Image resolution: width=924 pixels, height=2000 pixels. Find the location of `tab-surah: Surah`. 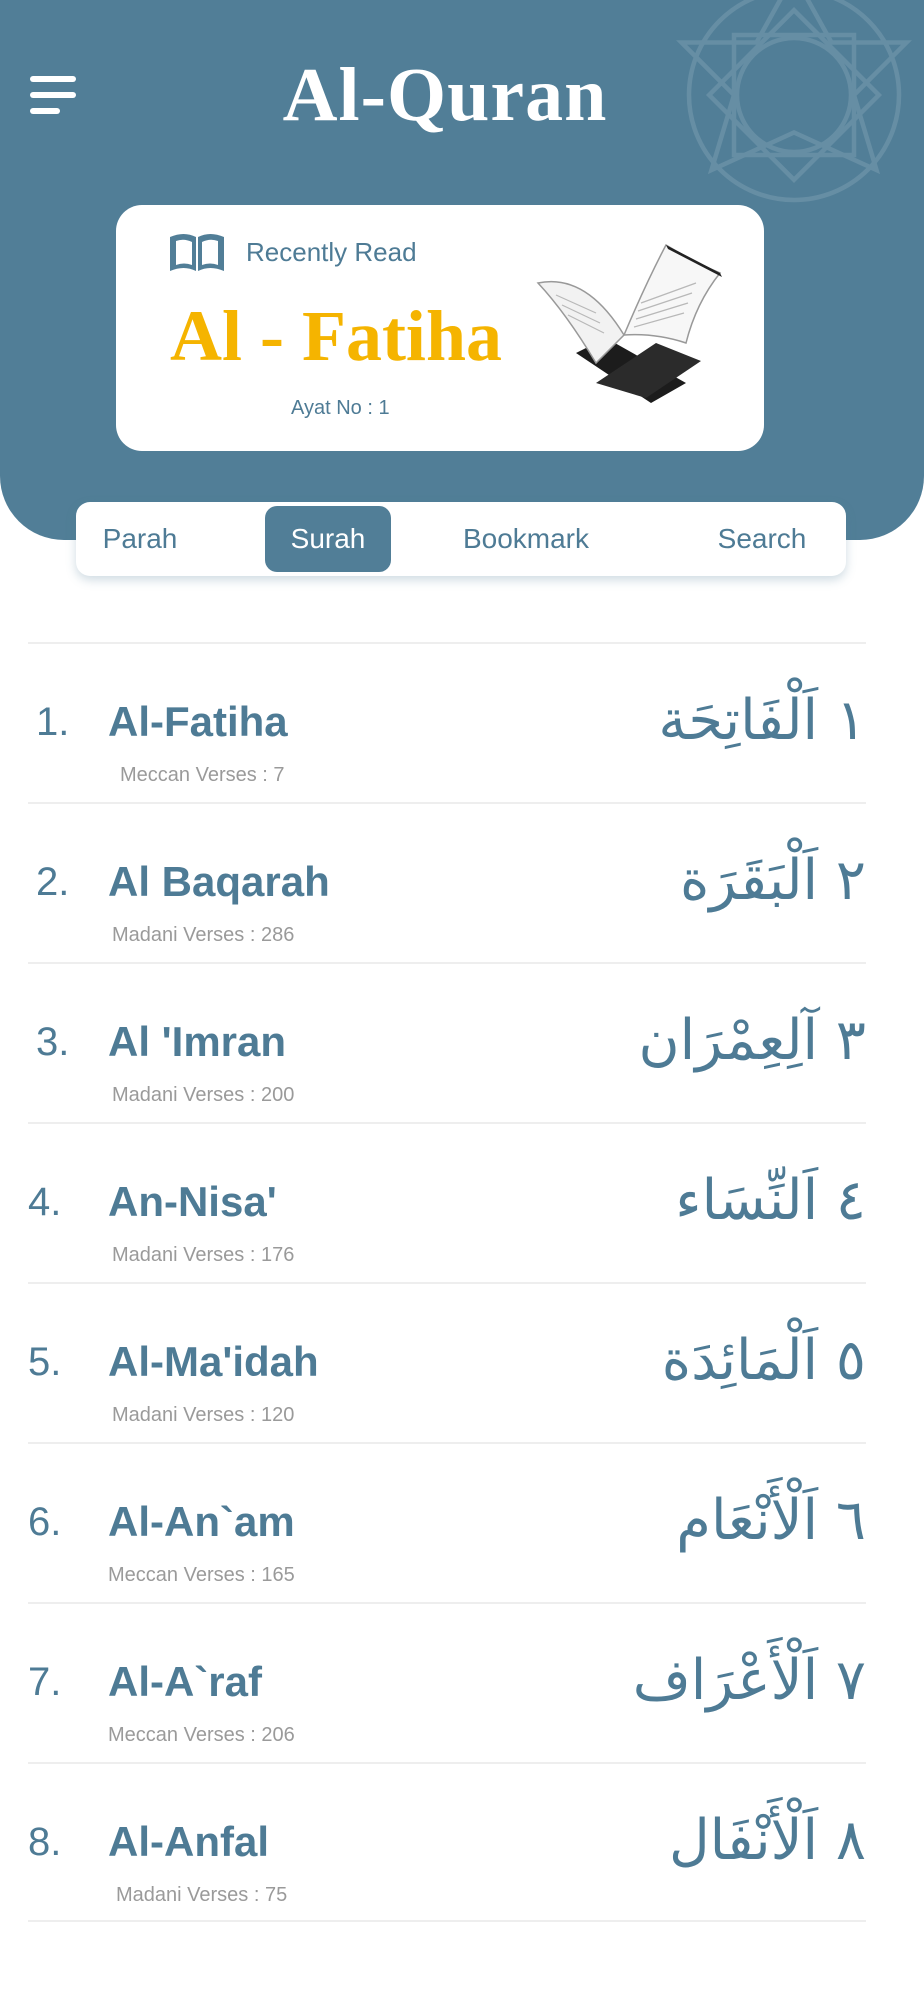

tab-surah: Surah is located at coordinates (328, 539).